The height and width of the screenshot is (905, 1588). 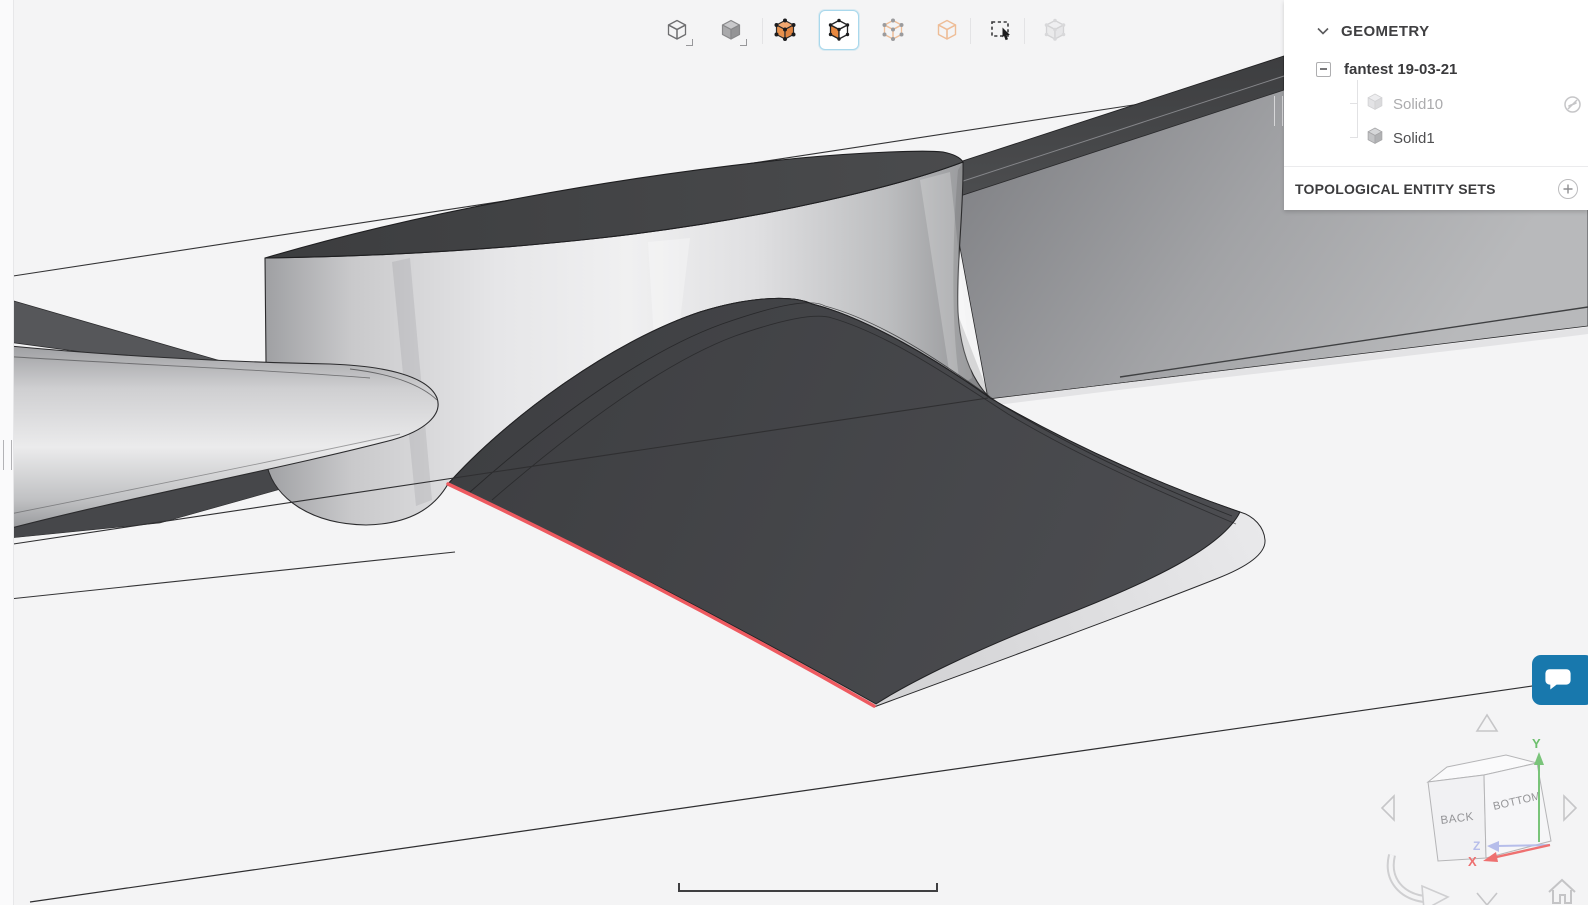 I want to click on box-select-icon, so click(x=1001, y=30).